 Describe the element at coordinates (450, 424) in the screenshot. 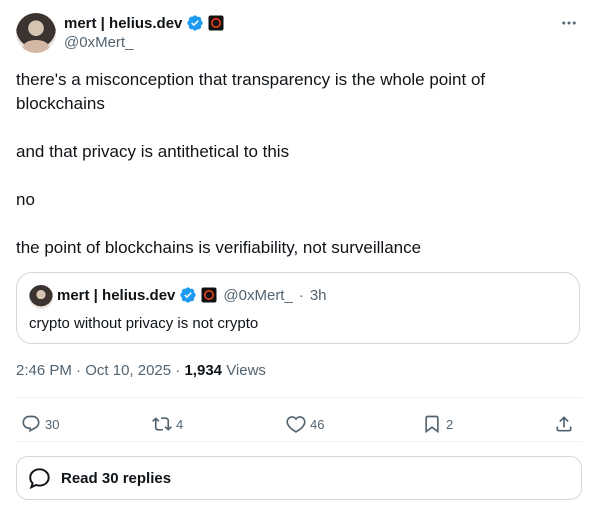

I see `bookmark-count: 2` at that location.